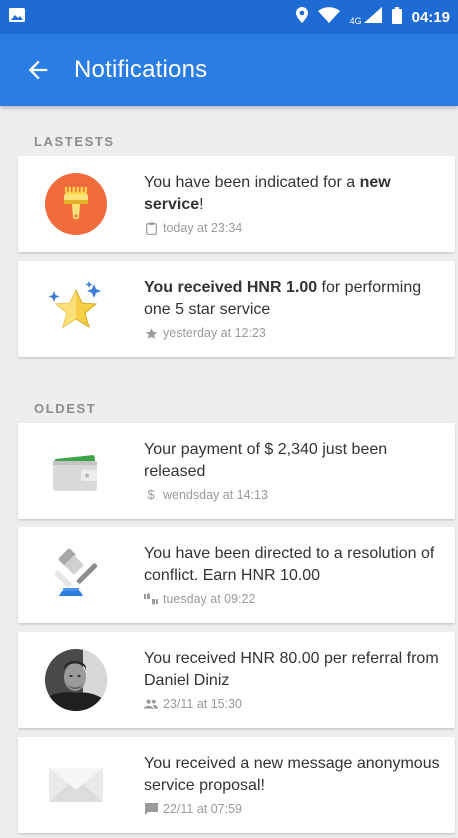 Image resolution: width=458 pixels, height=838 pixels. Describe the element at coordinates (76, 575) in the screenshot. I see `gavel-icon` at that location.